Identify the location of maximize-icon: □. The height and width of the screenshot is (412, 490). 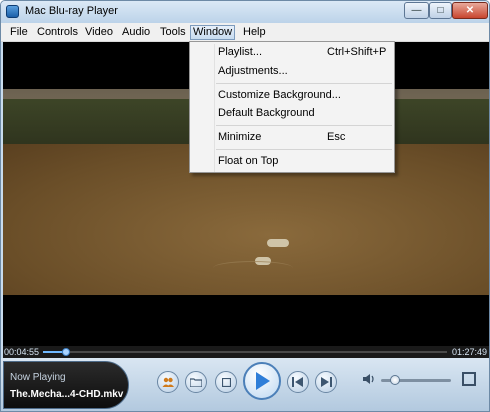
(440, 10).